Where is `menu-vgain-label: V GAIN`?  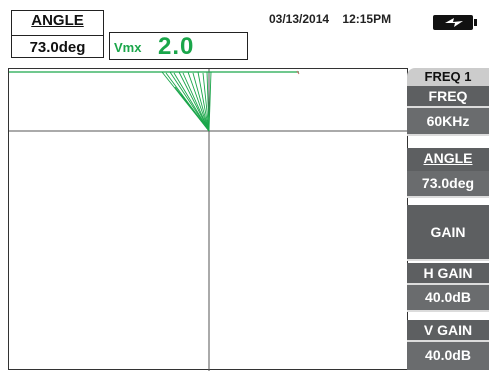 menu-vgain-label: V GAIN is located at coordinates (448, 331).